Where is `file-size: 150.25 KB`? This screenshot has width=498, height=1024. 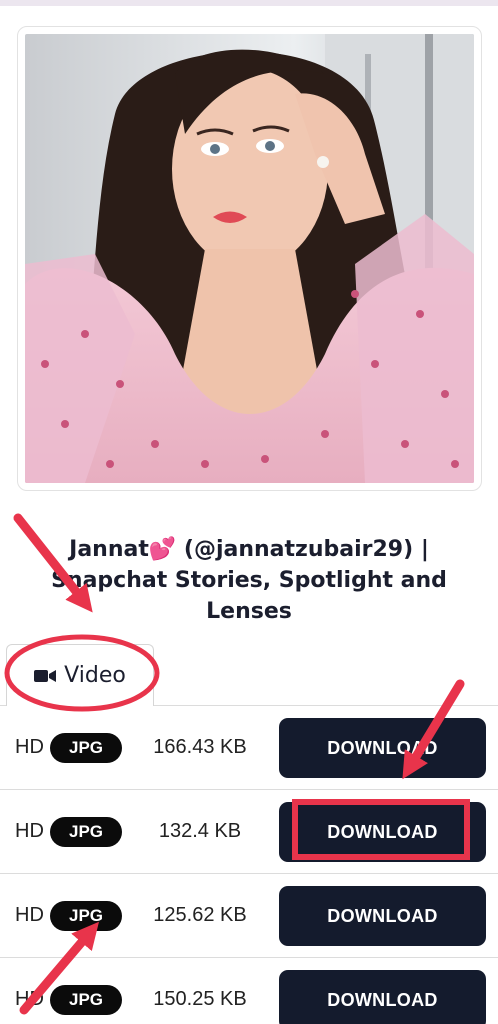 file-size: 150.25 KB is located at coordinates (200, 999).